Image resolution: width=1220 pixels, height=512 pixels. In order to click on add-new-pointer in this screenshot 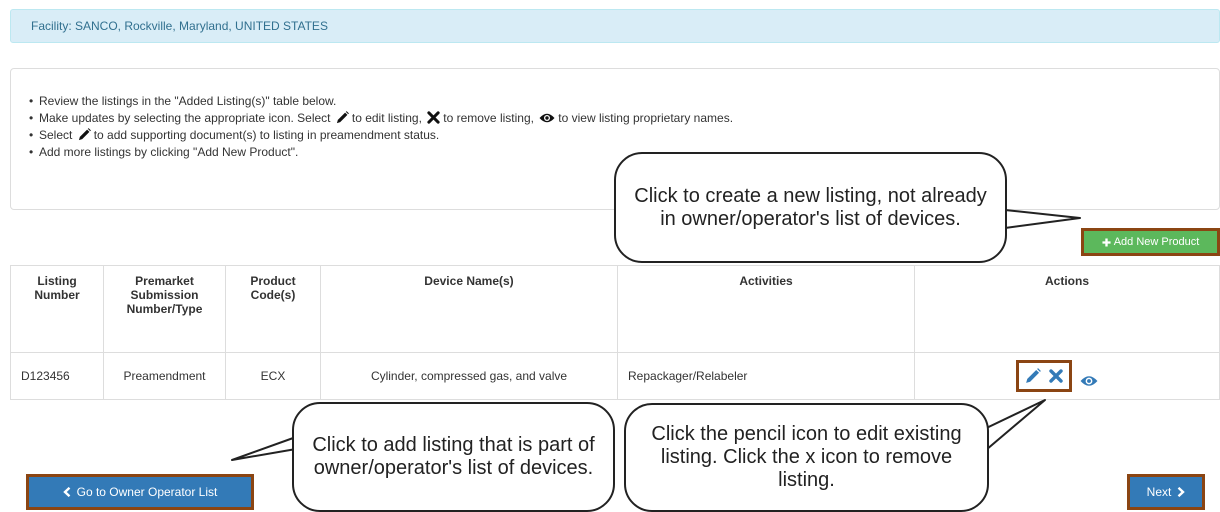, I will do `click(1042, 219)`.